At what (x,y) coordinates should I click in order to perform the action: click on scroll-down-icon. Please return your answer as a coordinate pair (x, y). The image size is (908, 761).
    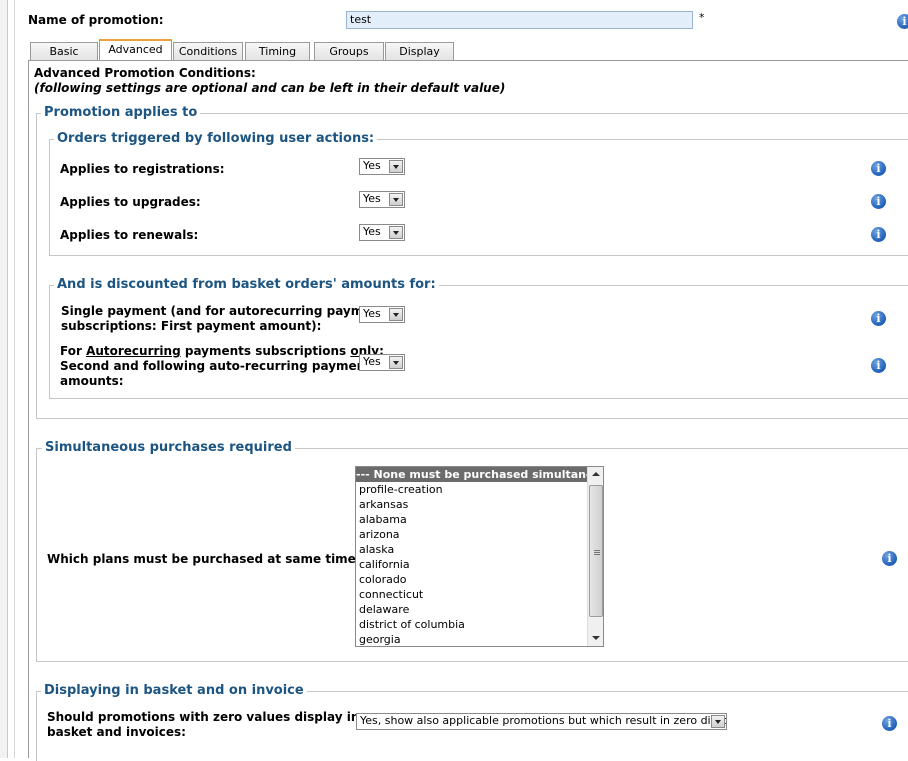
    Looking at the image, I should click on (596, 638).